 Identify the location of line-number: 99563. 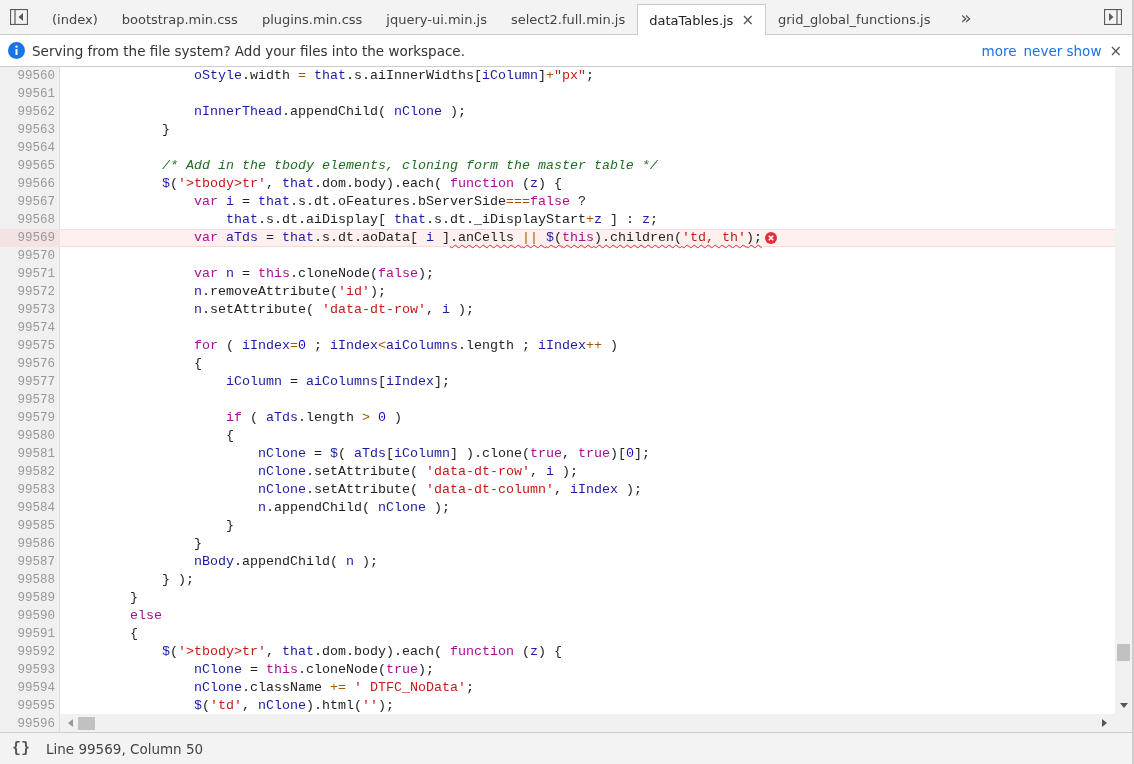
(36, 130).